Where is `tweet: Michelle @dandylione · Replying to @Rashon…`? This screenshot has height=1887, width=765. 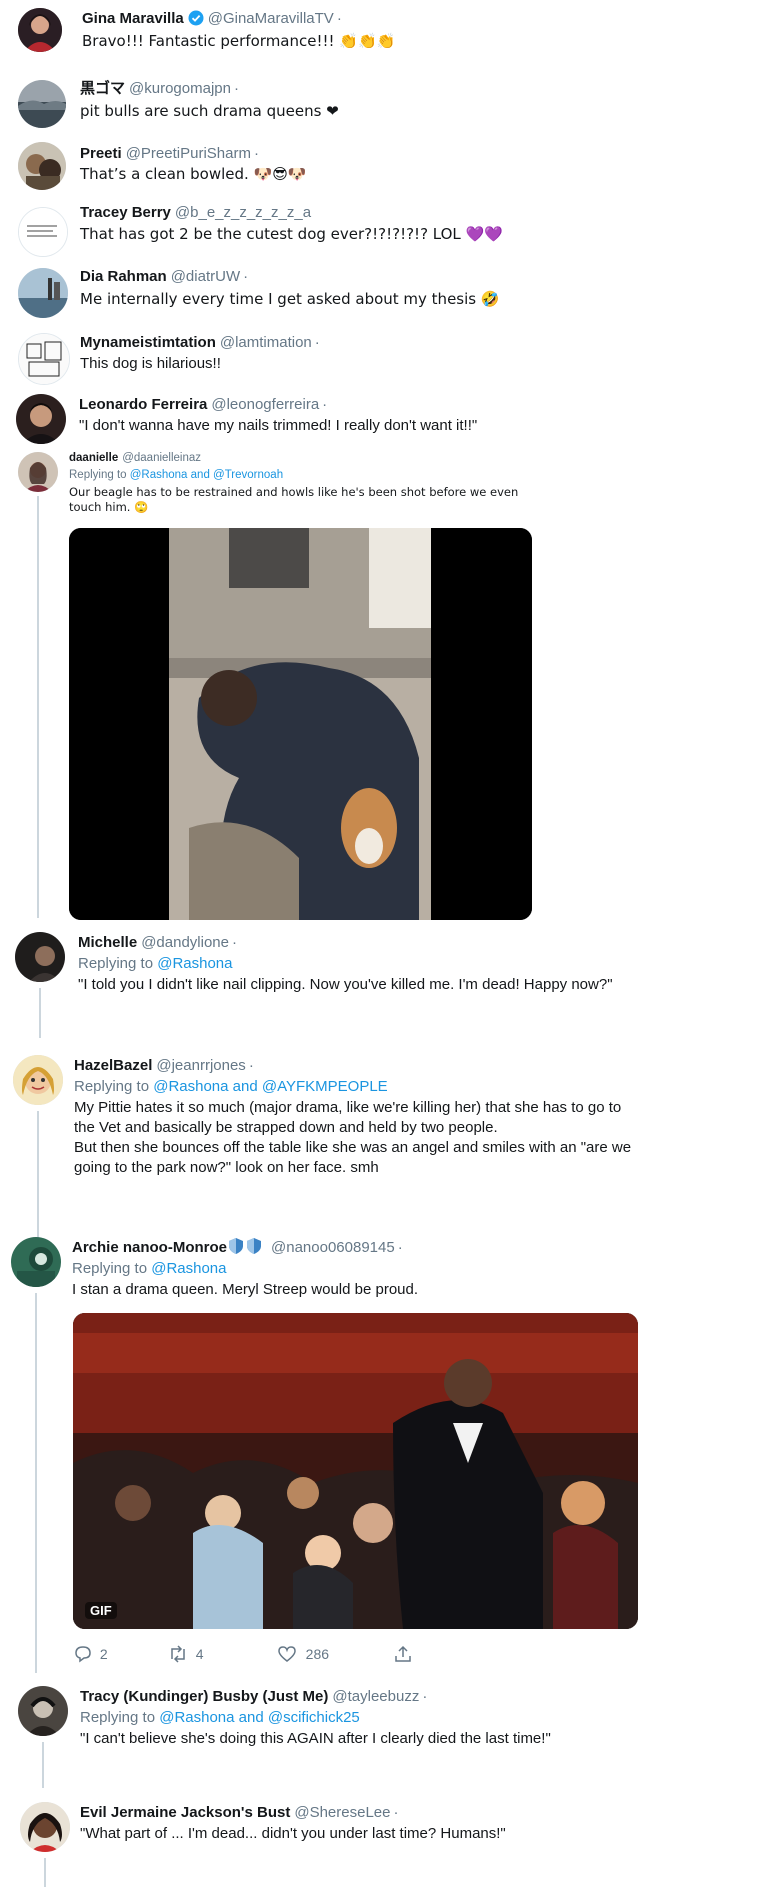 tweet: Michelle @dandylione · Replying to @Rashon… is located at coordinates (382, 984).